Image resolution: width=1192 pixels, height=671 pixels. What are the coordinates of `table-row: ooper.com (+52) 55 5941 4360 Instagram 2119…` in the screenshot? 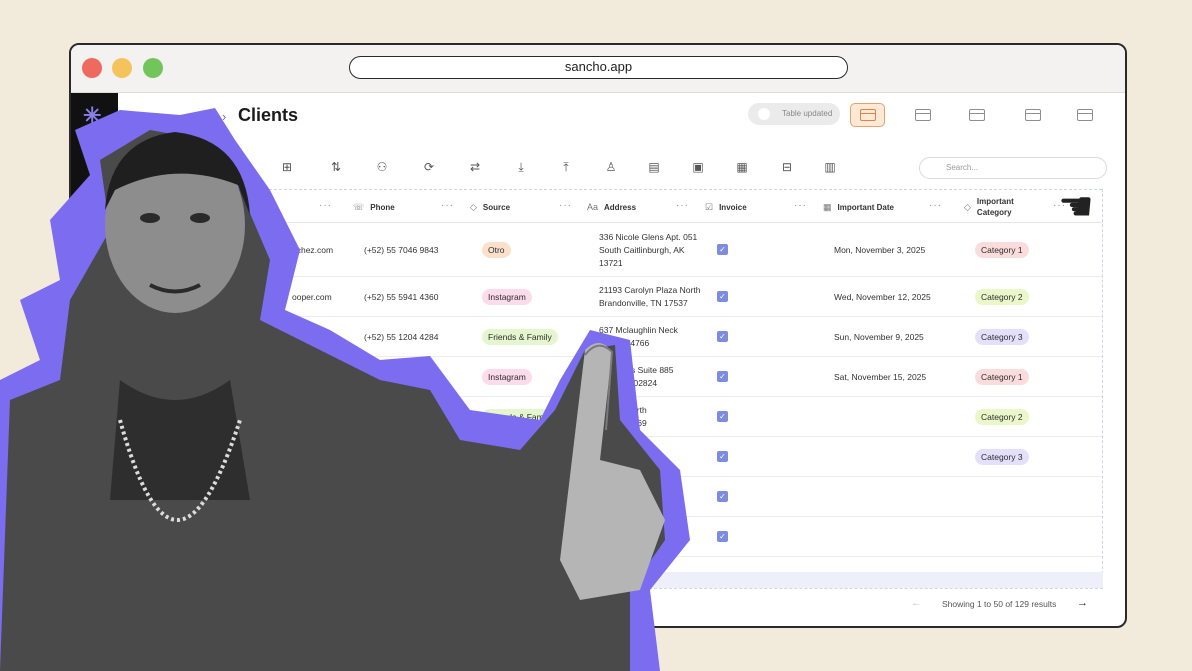 It's located at (610, 297).